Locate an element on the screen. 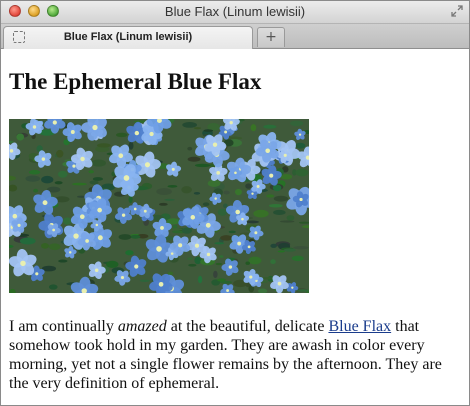 The image size is (470, 406). title-bar: Blue Flax (Linum lewisii) is located at coordinates (235, 12).